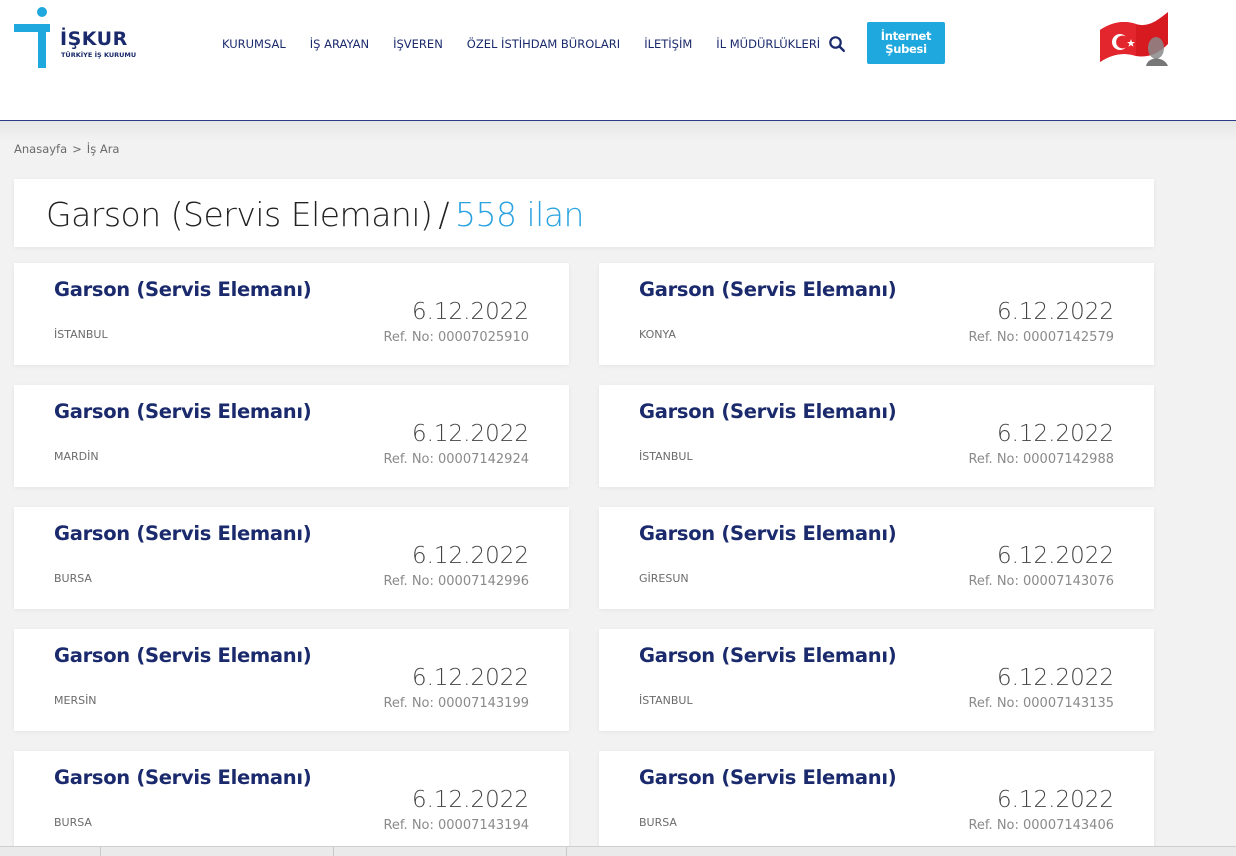 The height and width of the screenshot is (856, 1236). I want to click on iskur-logo: İŞKUR TÜRKİYE İŞ KURUMU, so click(77, 38).